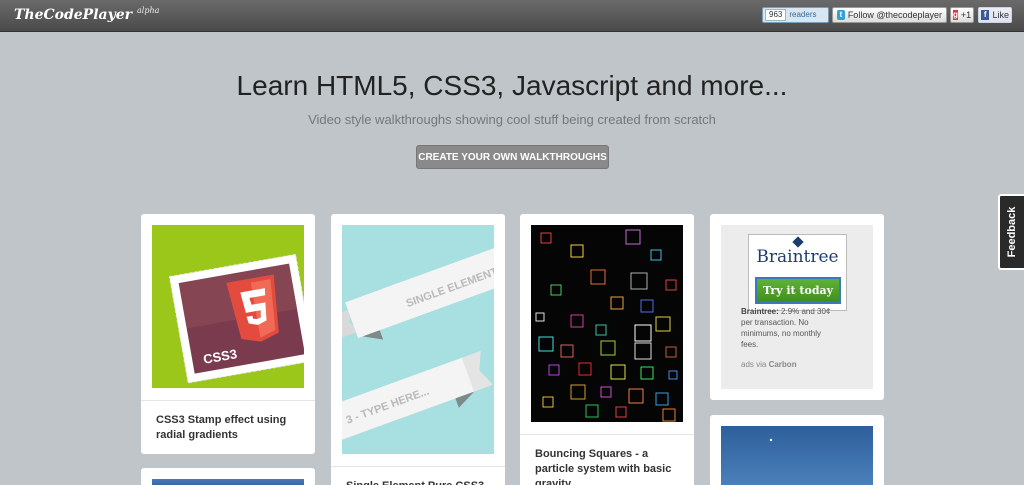 This screenshot has width=1024, height=485. I want to click on twitter-follow-button: t Follow @thecodeplayer, so click(889, 15).